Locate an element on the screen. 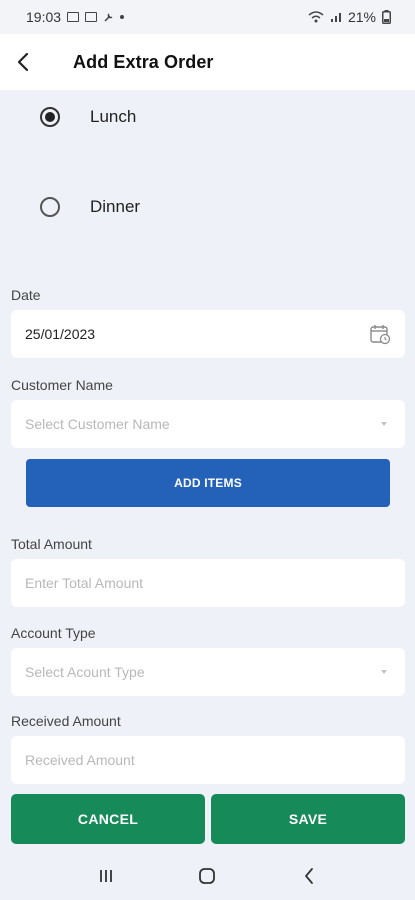  date-label: Date is located at coordinates (26, 295).